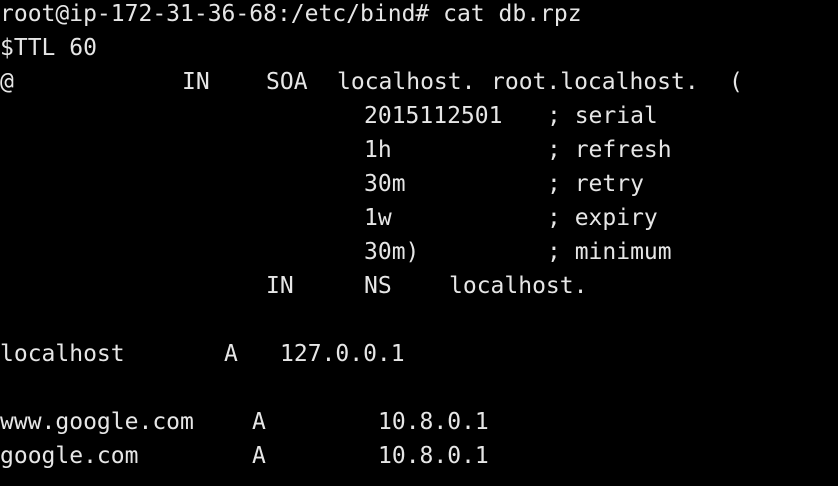  I want to click on soa-field-comment: ; minimum, so click(609, 252).